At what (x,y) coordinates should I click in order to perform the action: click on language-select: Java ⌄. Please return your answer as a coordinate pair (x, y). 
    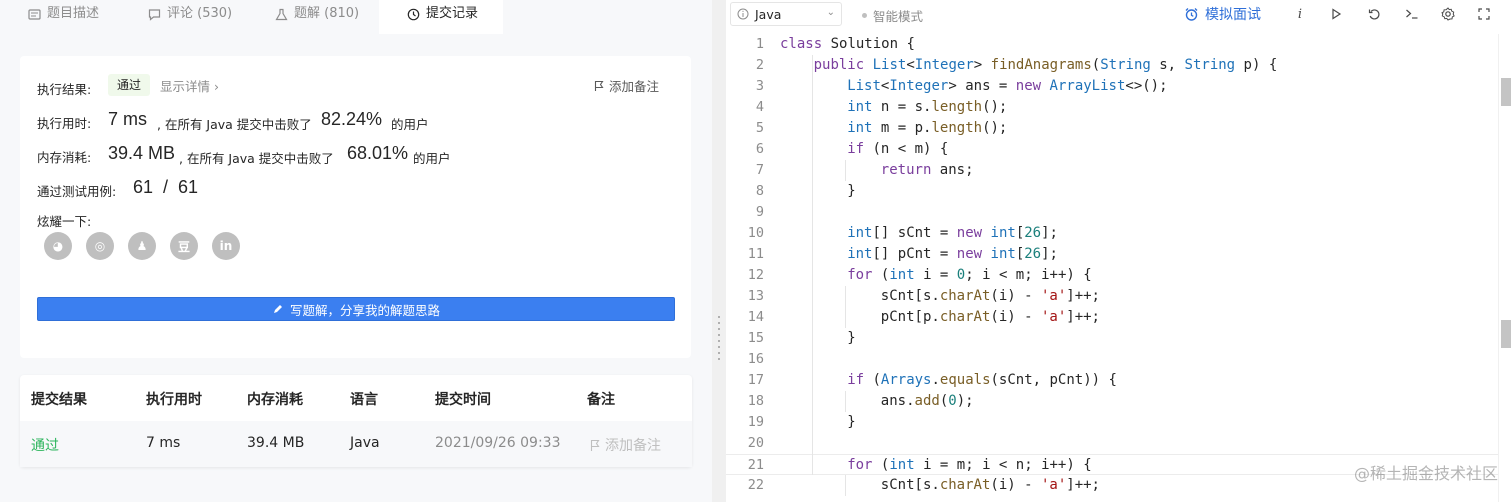
    Looking at the image, I should click on (786, 14).